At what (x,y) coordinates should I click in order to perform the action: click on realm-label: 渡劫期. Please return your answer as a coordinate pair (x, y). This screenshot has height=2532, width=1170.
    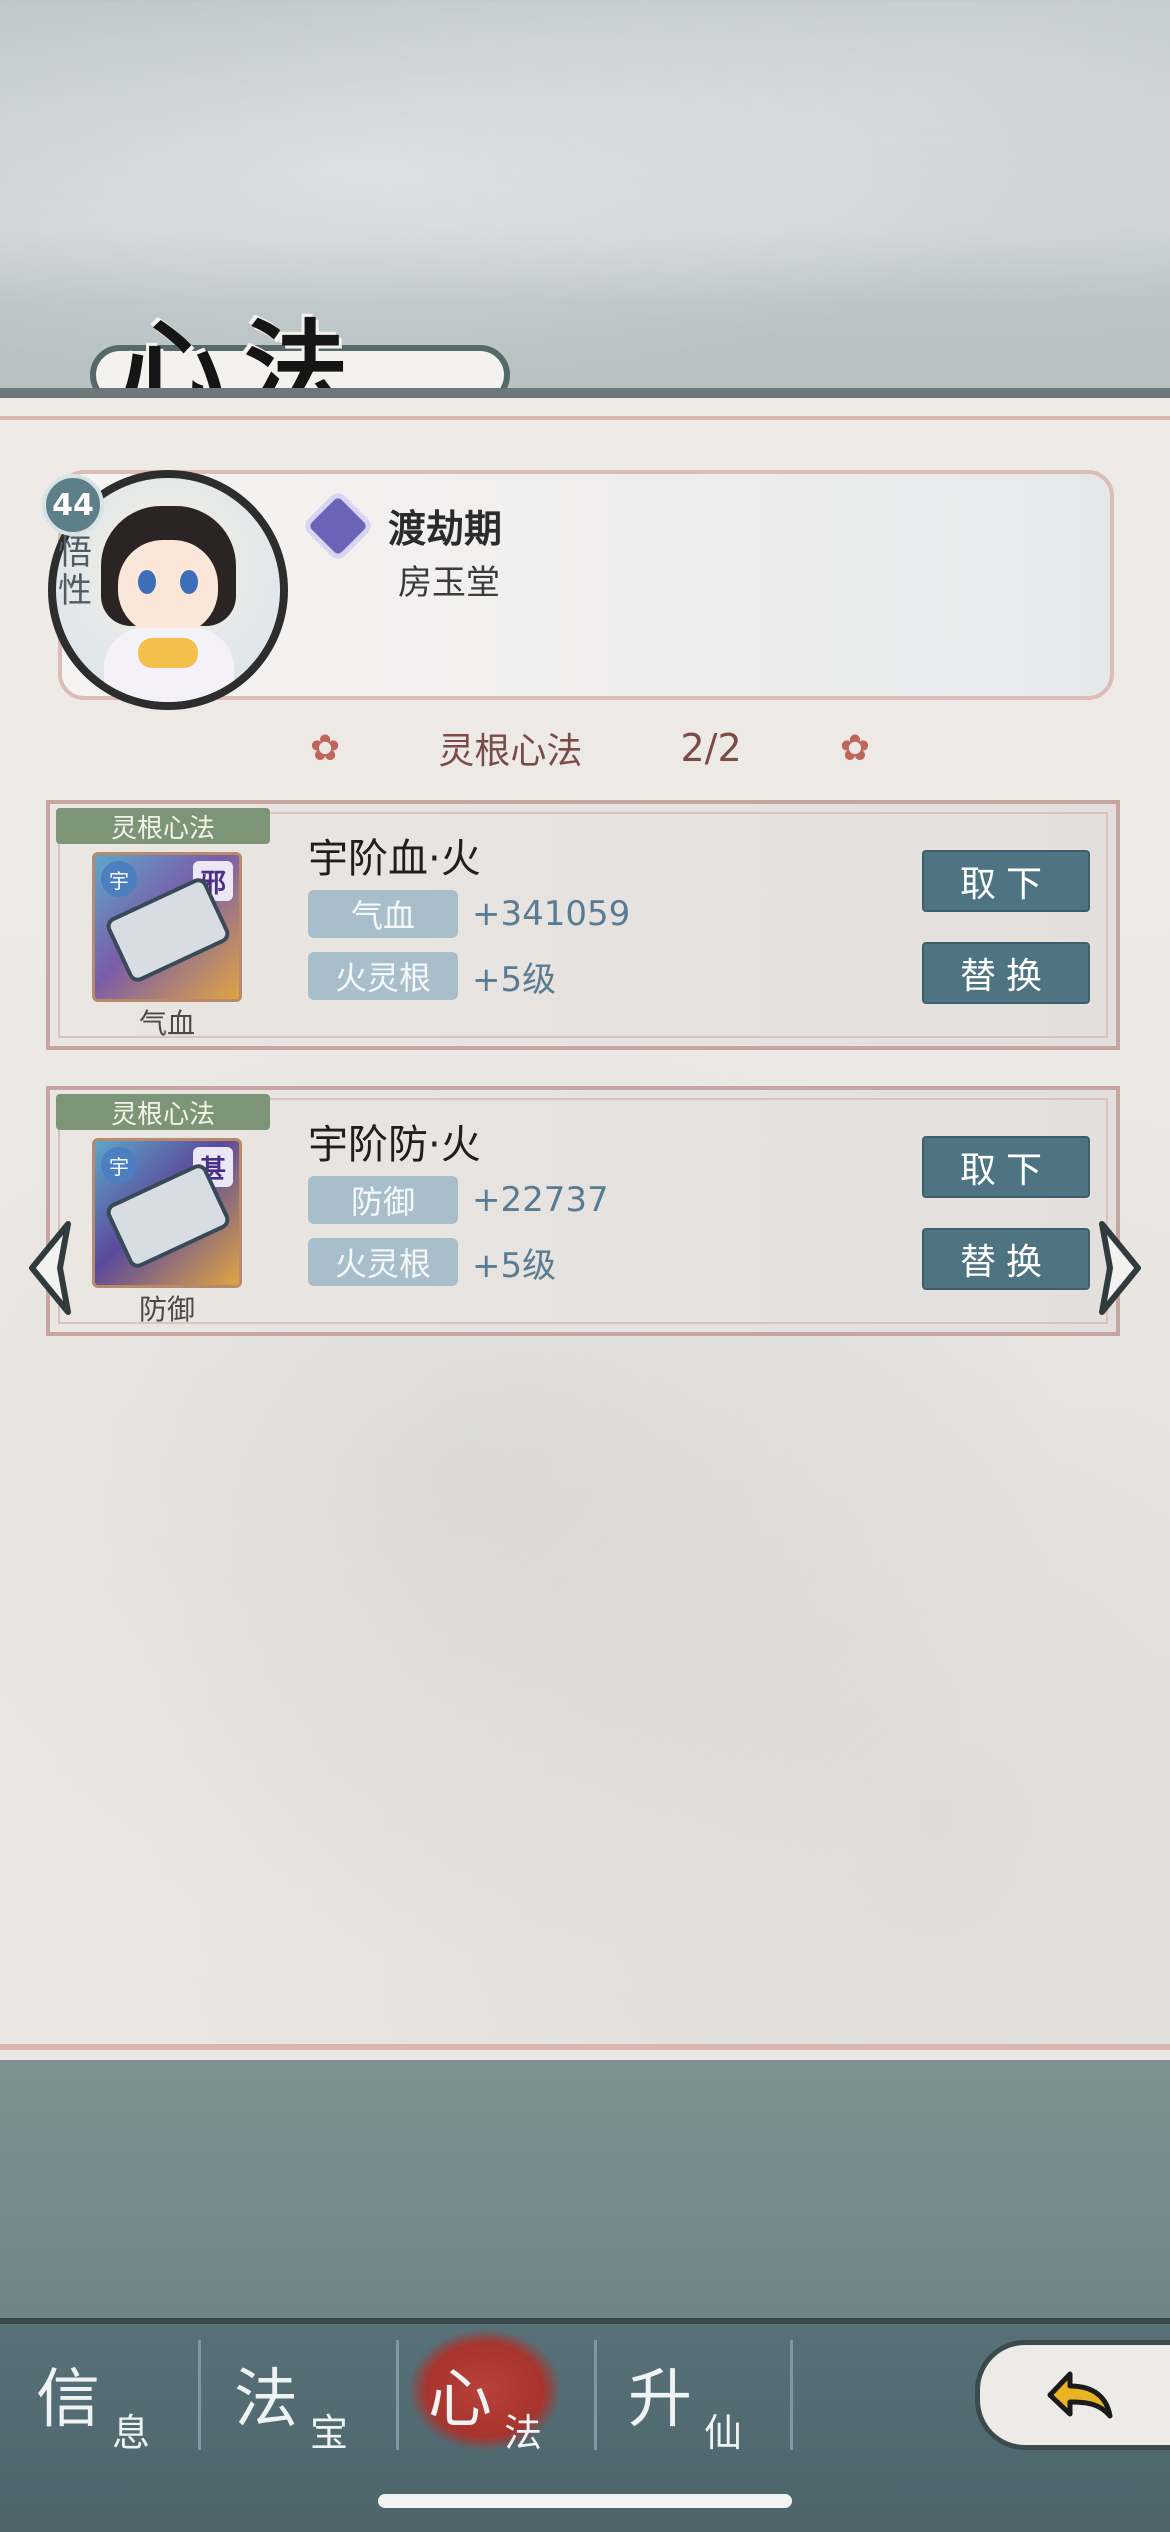
    Looking at the image, I should click on (445, 529).